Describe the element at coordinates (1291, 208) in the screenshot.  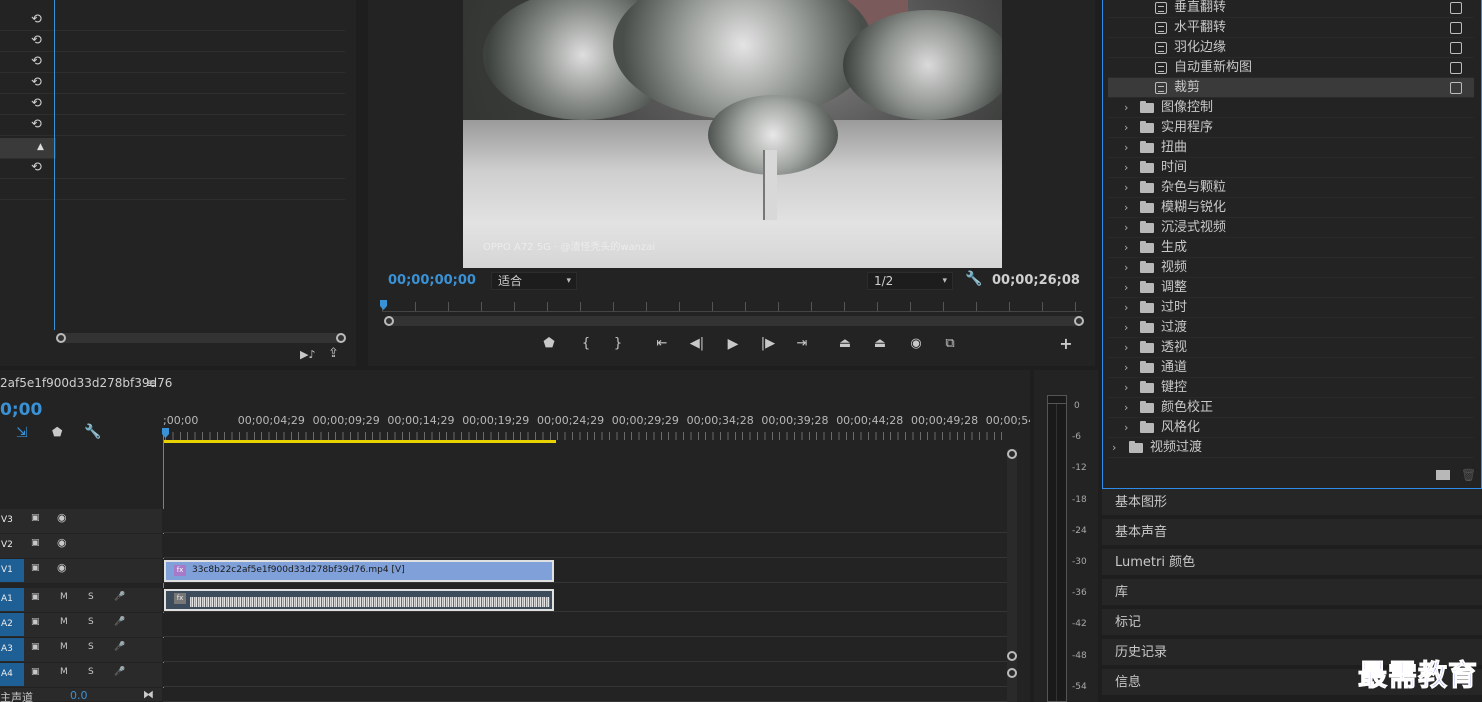
I see `effect-folder: › 模糊与锐化` at that location.